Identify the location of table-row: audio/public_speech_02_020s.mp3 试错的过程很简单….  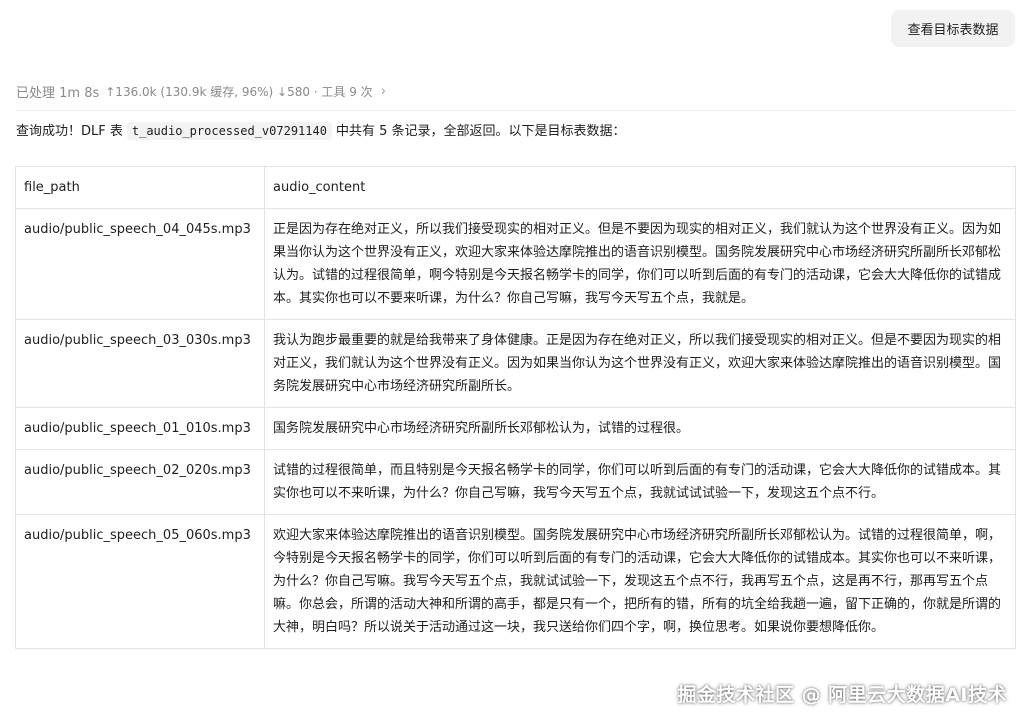
(515, 482).